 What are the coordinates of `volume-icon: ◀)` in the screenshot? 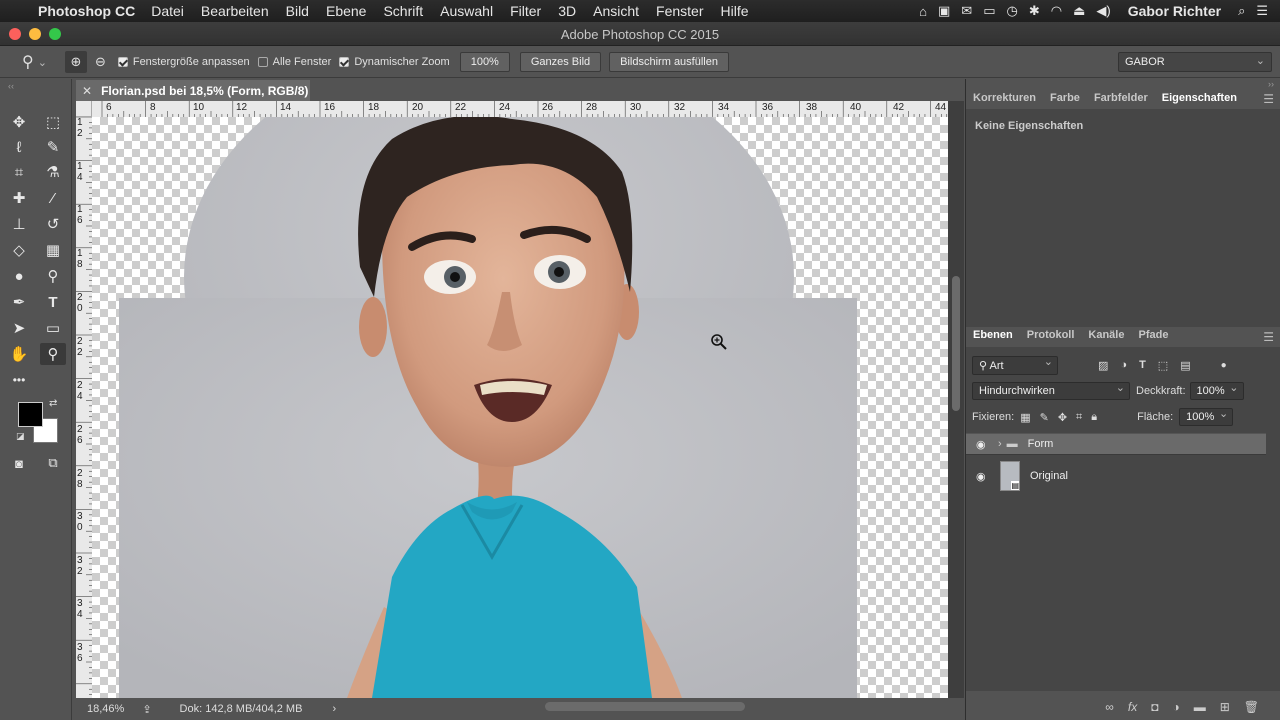 It's located at (1103, 11).